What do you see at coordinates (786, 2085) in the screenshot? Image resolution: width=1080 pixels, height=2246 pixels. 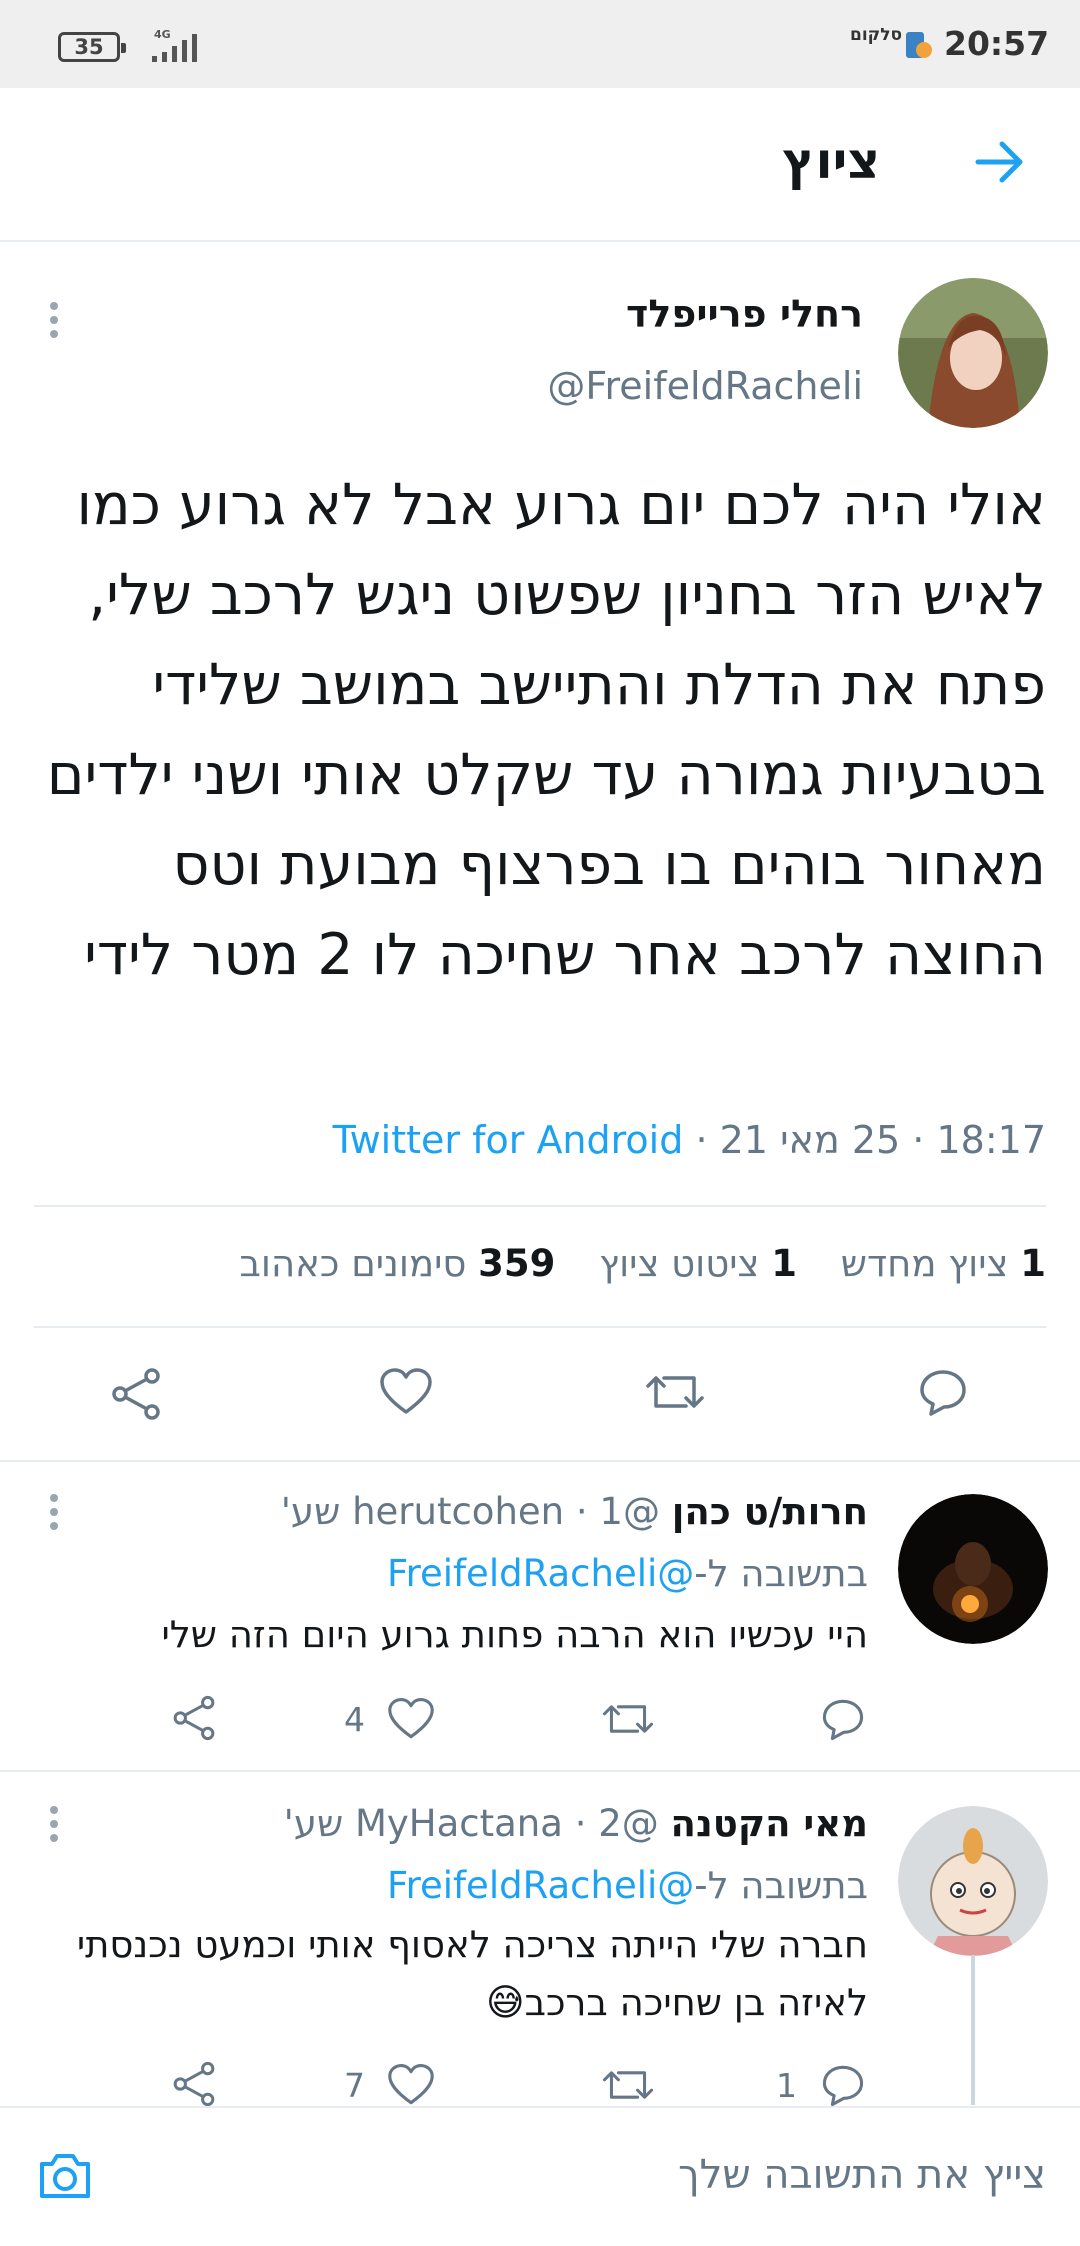 I see `reply-count: 1` at bounding box center [786, 2085].